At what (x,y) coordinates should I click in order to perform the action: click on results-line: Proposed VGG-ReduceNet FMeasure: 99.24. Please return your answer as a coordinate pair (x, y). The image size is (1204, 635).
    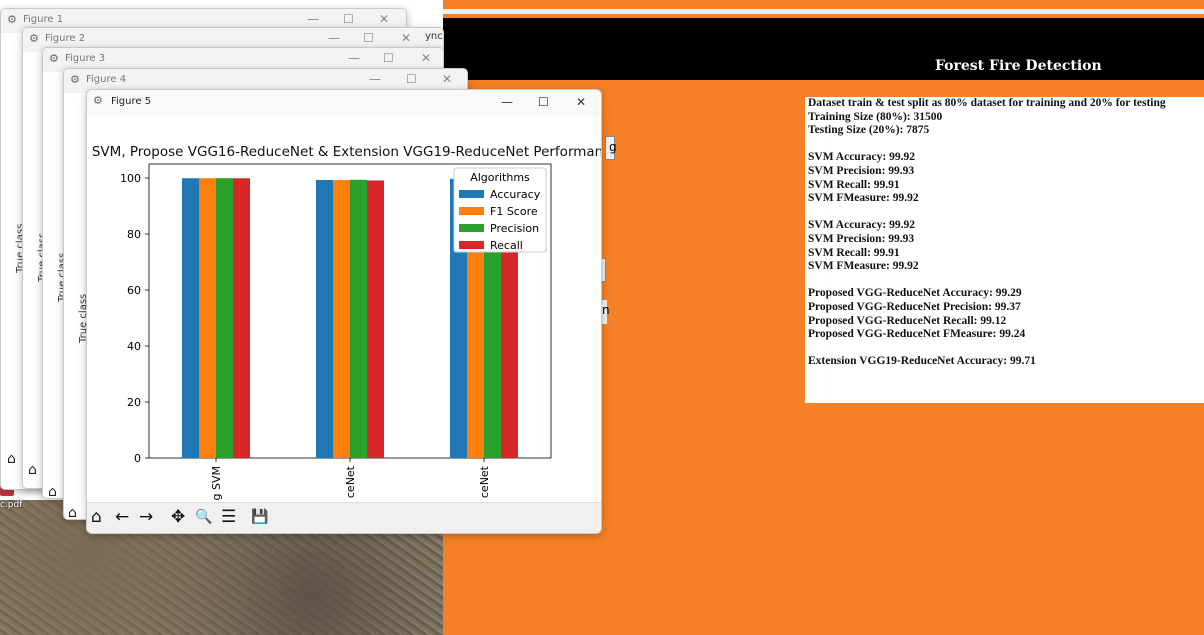
    Looking at the image, I should click on (917, 334).